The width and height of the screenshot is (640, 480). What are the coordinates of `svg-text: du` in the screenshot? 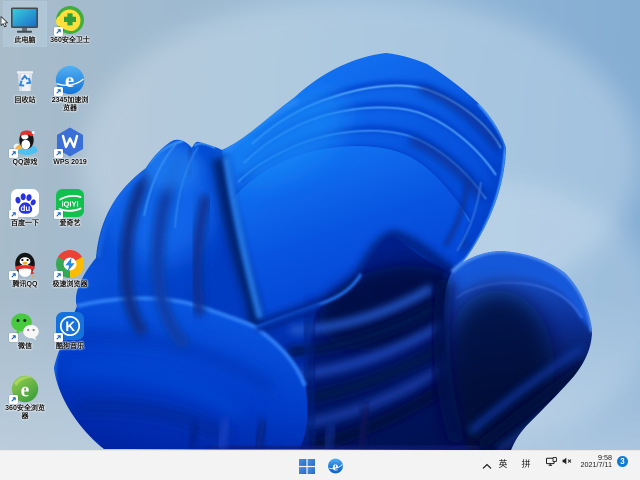 It's located at (26, 208).